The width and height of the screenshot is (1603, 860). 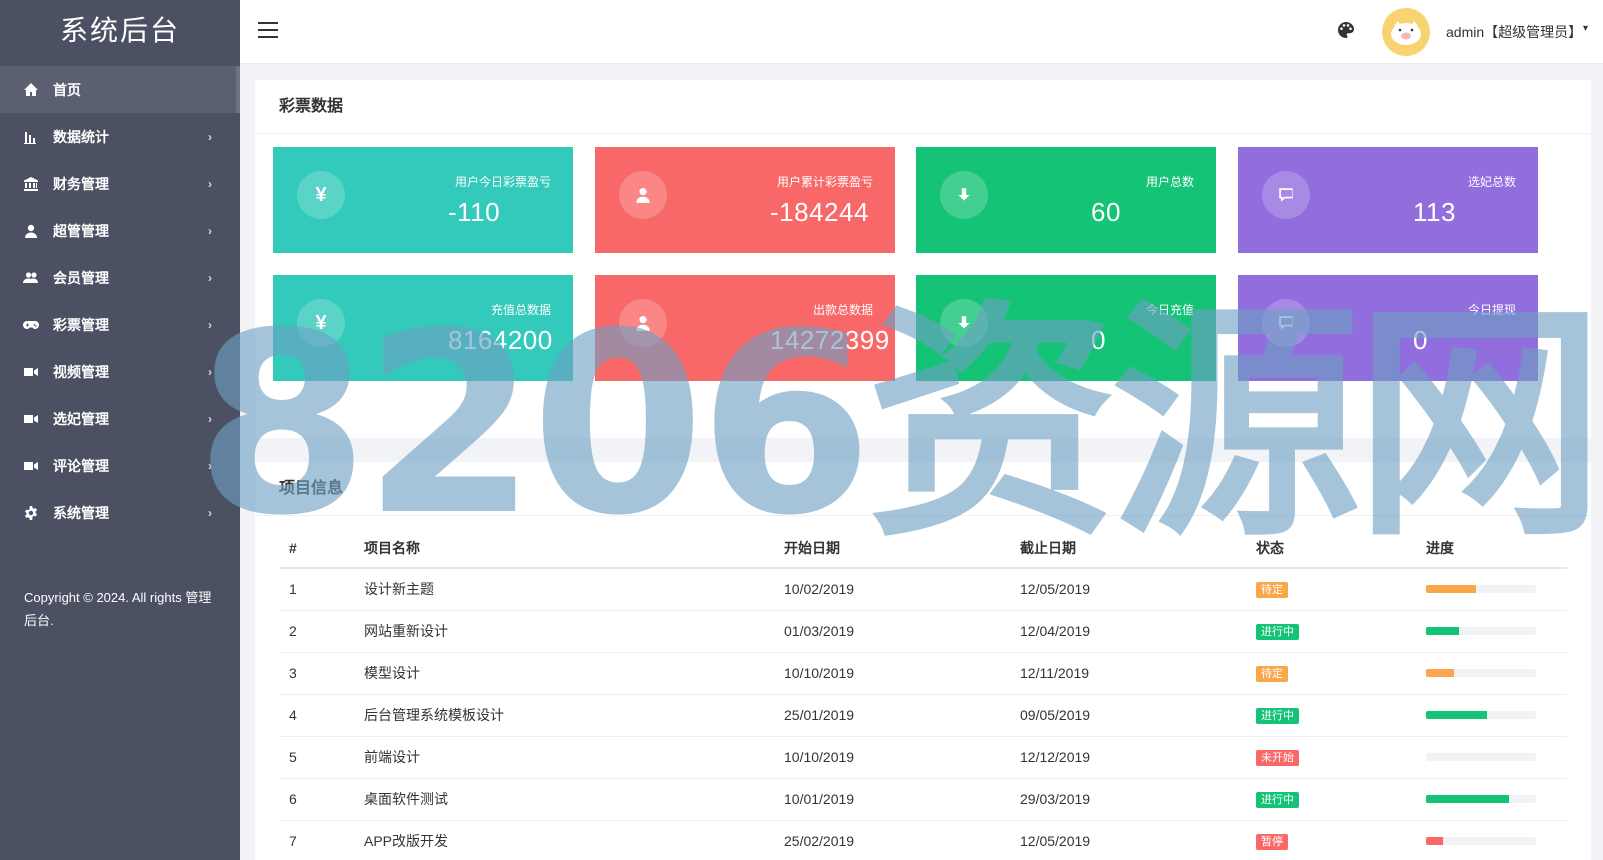 I want to click on sidebar-item-9: 系统管理 ›, so click(x=120, y=512).